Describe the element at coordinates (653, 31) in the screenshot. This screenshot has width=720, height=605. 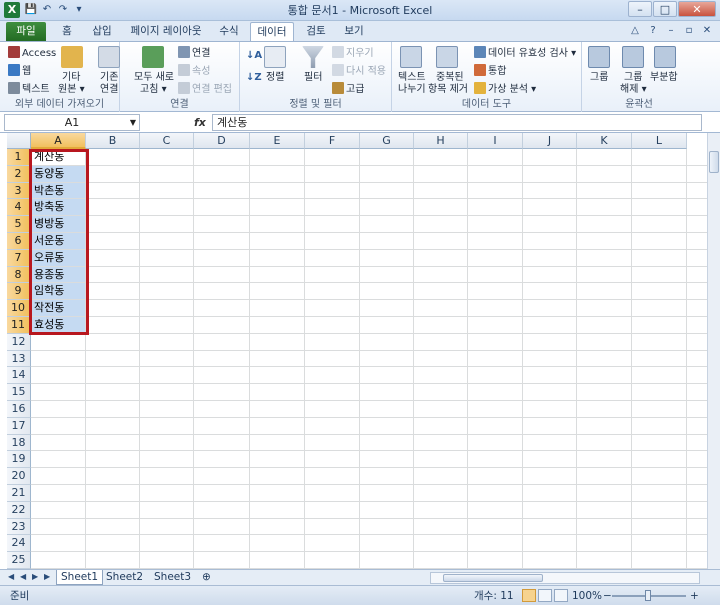
I see `help-icon: ?` at that location.